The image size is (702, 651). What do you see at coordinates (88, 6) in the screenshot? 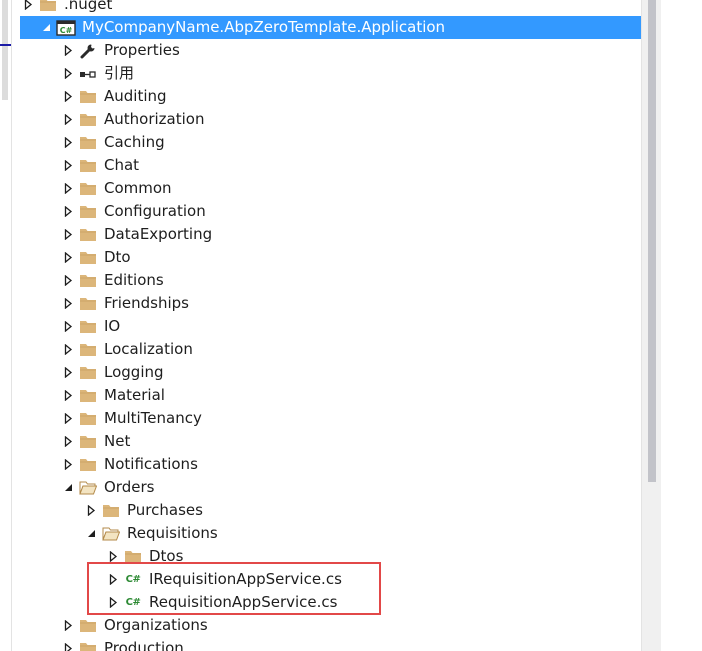
I see `tree-item-label: .nuget` at bounding box center [88, 6].